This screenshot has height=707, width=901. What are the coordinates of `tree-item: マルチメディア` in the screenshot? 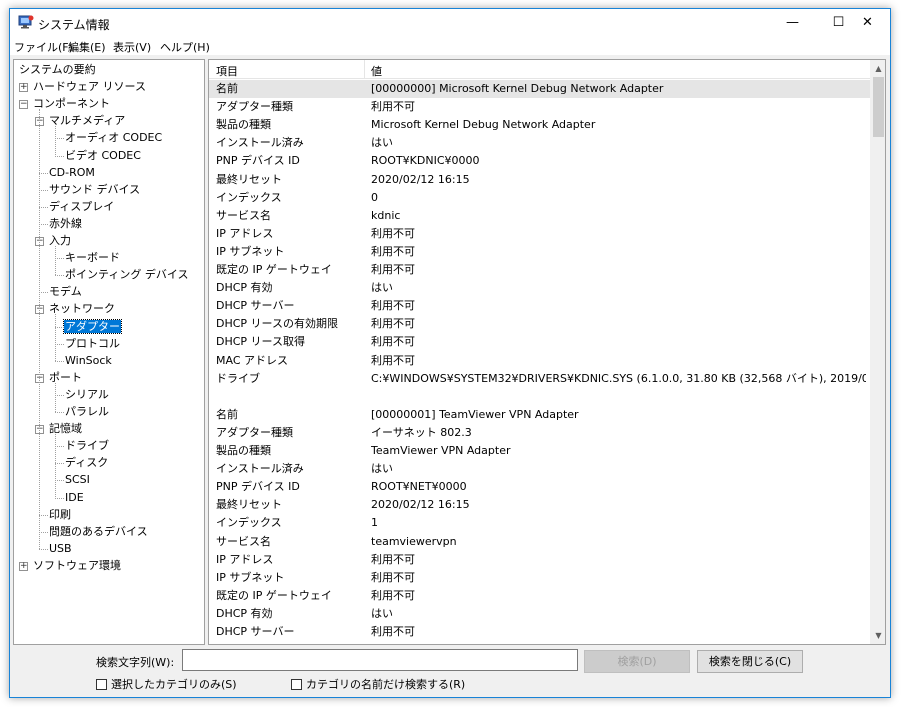 It's located at (87, 121).